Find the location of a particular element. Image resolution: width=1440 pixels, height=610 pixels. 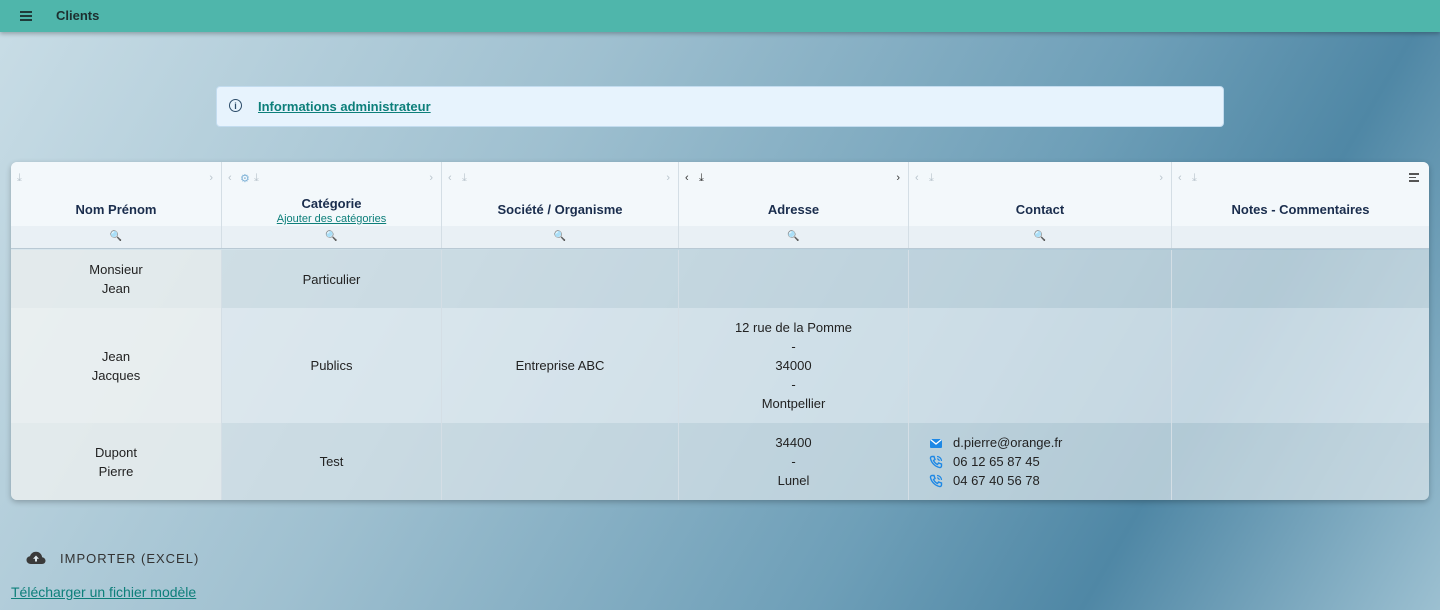

name-cell: Jean Jacques is located at coordinates (116, 365).